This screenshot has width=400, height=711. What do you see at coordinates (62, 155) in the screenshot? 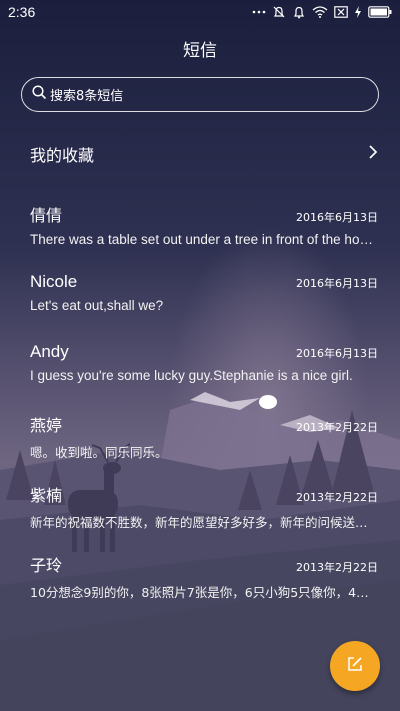
I see `favorites-label: 我的收藏` at bounding box center [62, 155].